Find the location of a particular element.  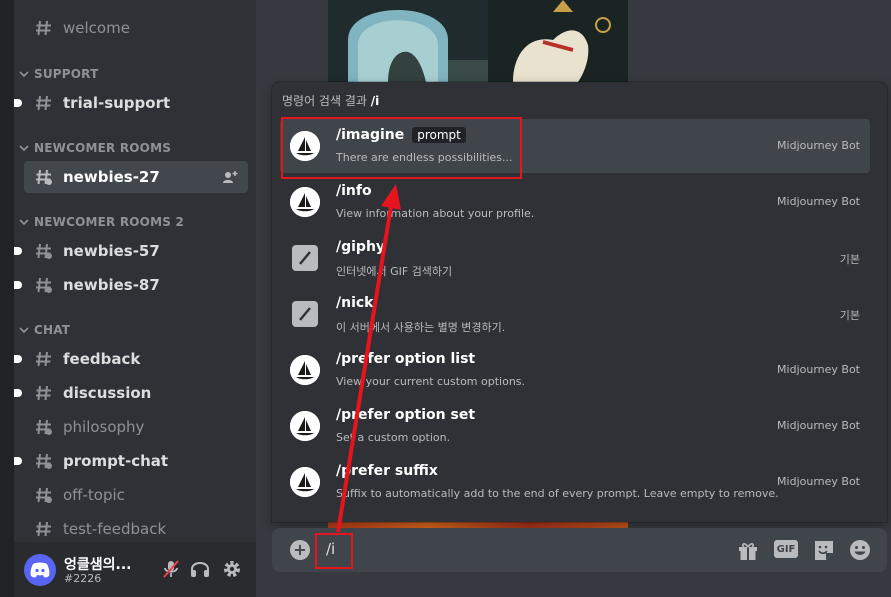

category-label: NEWCOMER ROOMS is located at coordinates (103, 148).